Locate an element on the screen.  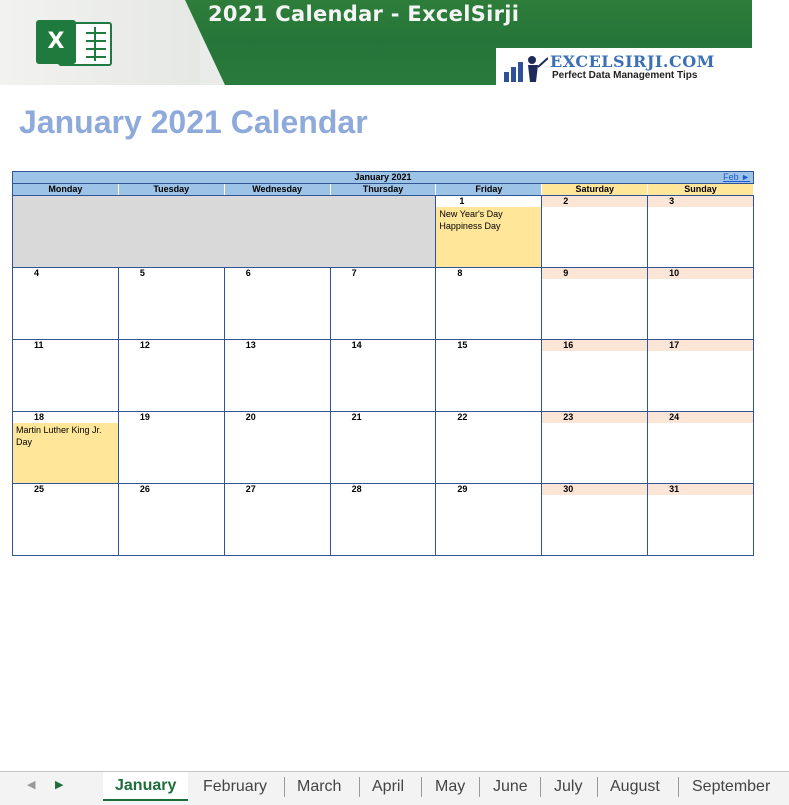
day-number: 24 is located at coordinates (700, 417).